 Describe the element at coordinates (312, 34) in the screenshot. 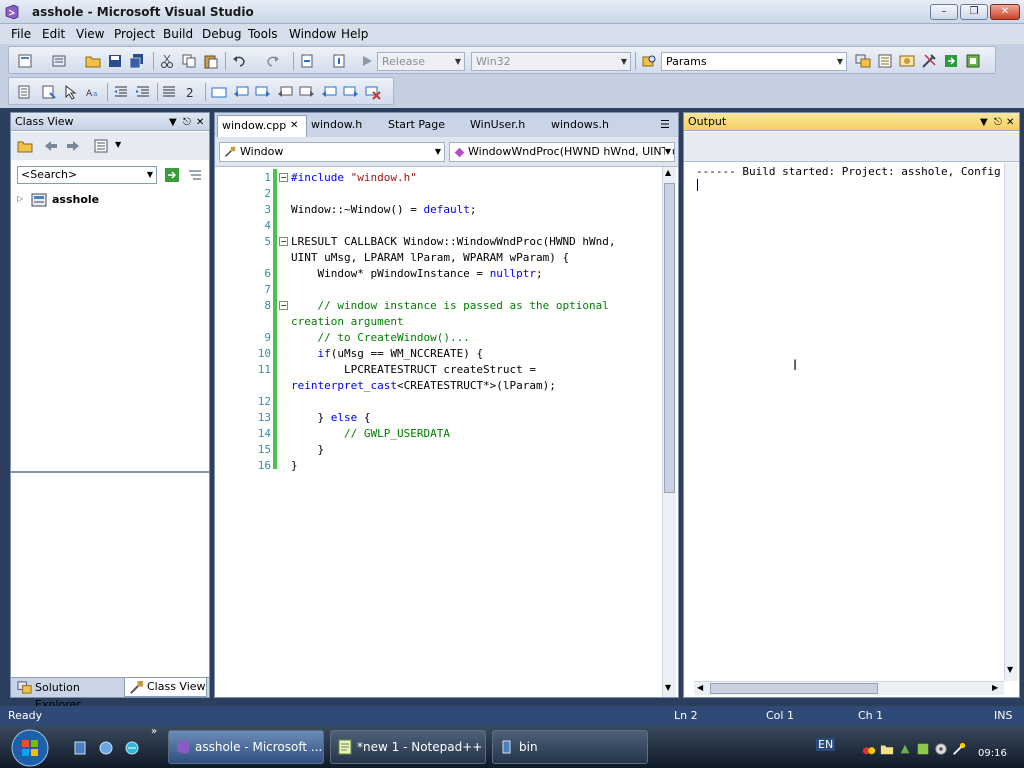

I see `menu-window: Window` at that location.